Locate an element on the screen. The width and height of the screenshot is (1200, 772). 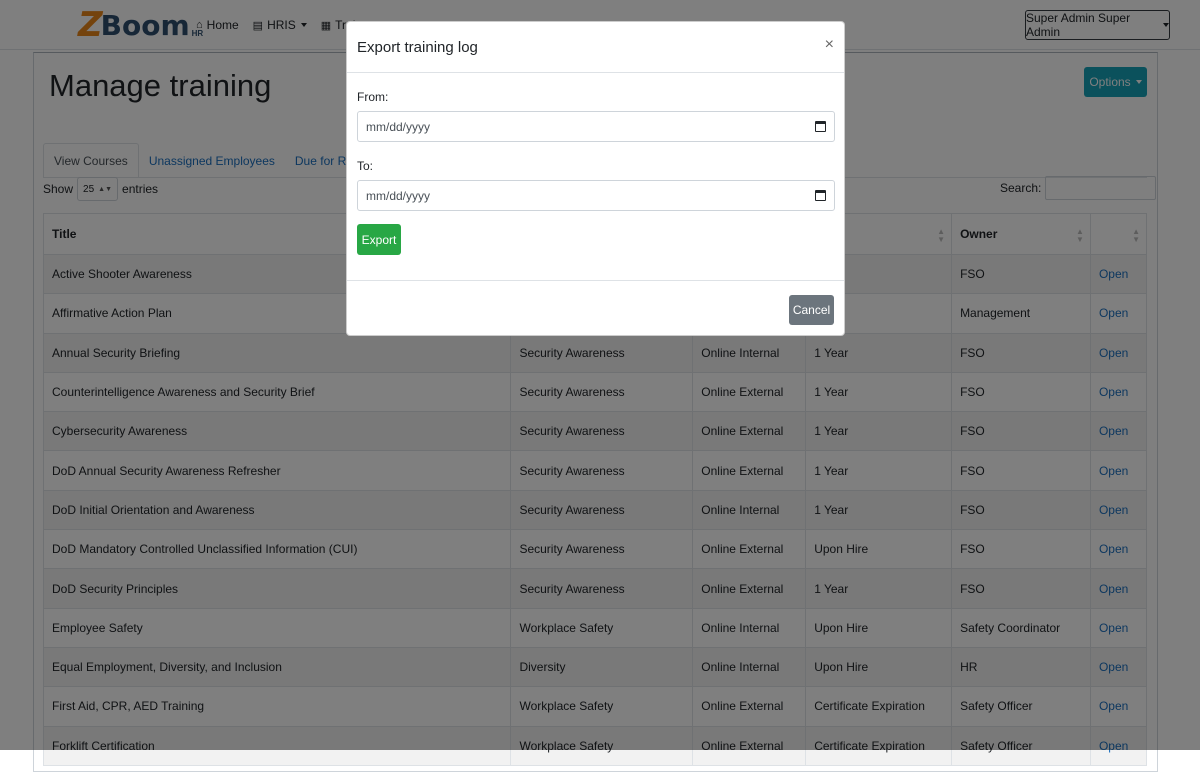
modal-body: From: mm/dd/yyyy To: mm/dd/yyyy Export is located at coordinates (595, 177).